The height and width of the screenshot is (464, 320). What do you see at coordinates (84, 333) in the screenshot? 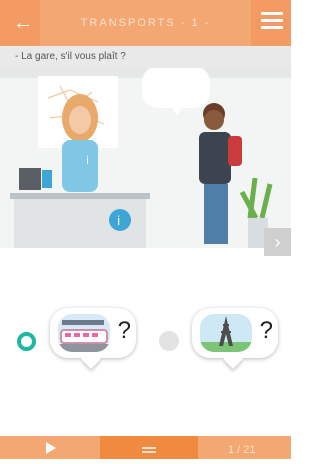
I see `train-station-icon` at bounding box center [84, 333].